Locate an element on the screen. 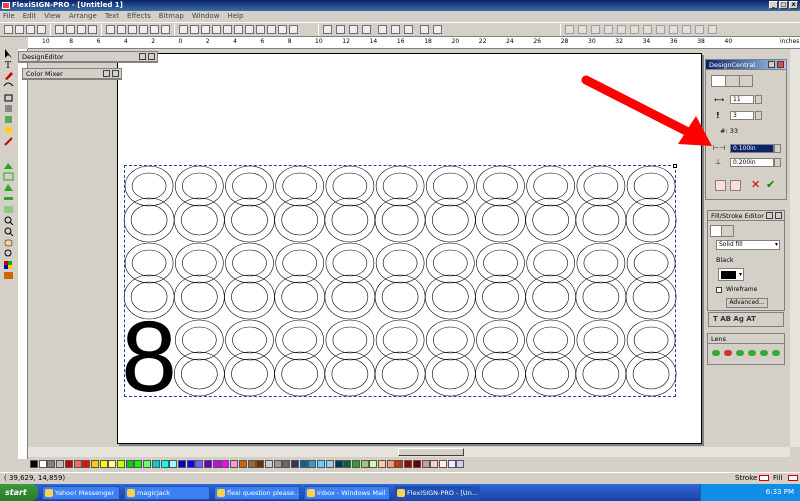 This screenshot has width=800, height=501. h-spacing-field: 0.100in is located at coordinates (752, 148).